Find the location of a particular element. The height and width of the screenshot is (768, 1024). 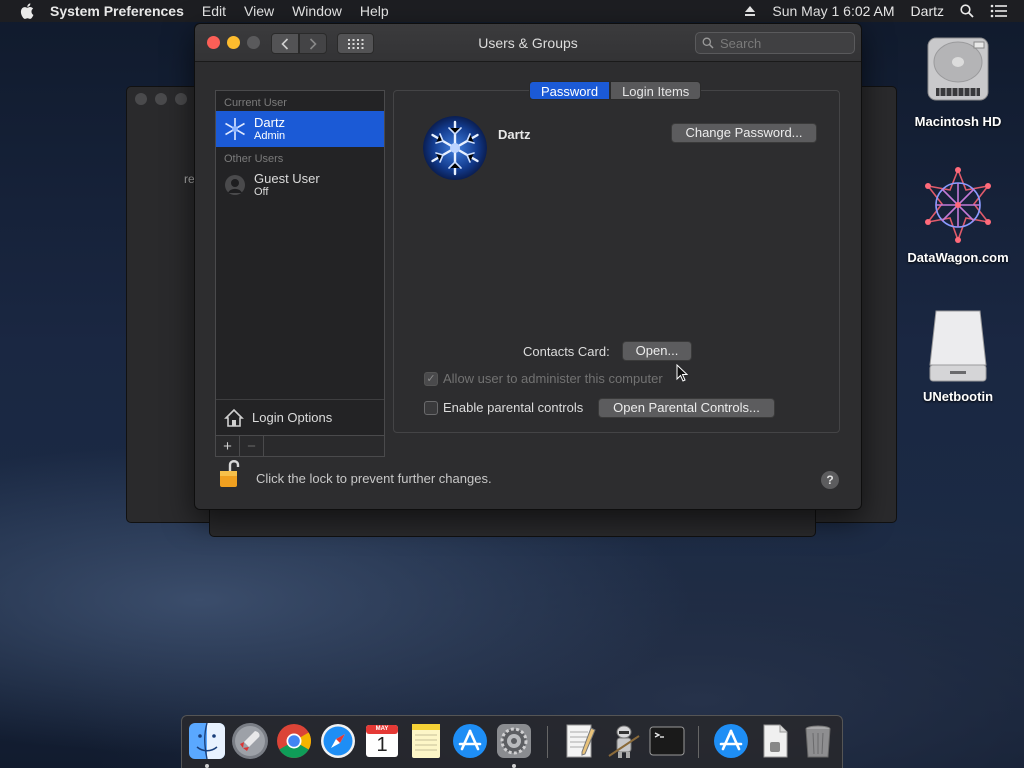

dock-safari is located at coordinates (338, 741).